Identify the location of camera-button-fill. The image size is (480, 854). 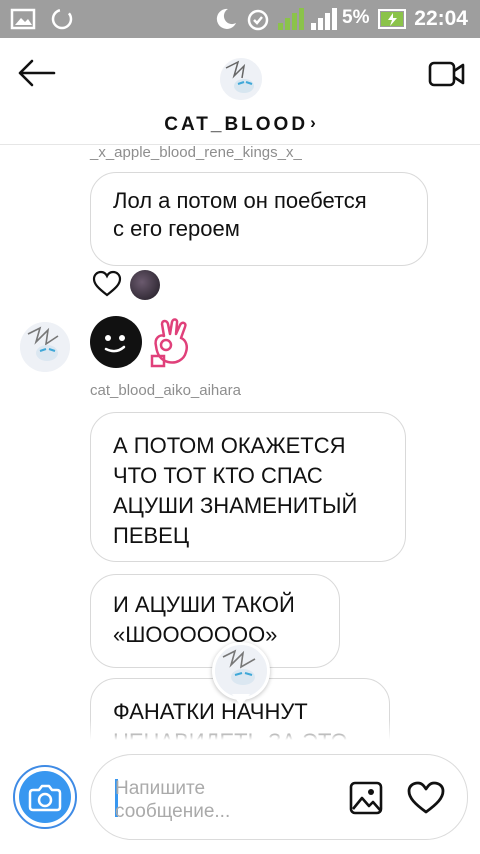
(45, 797).